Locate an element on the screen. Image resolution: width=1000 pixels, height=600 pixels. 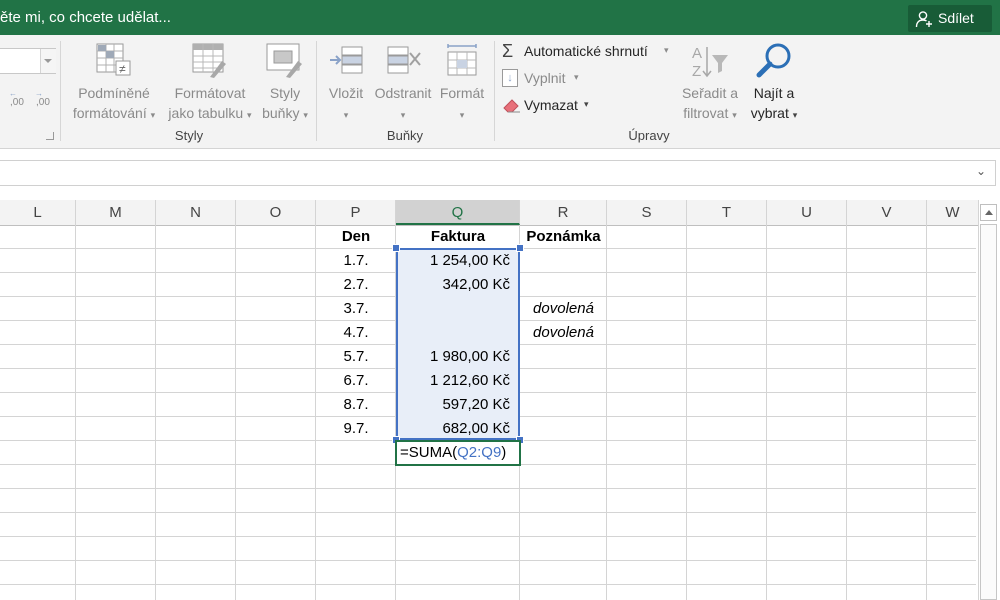
chevron-down-icon: ⌄ is located at coordinates (981, 171).